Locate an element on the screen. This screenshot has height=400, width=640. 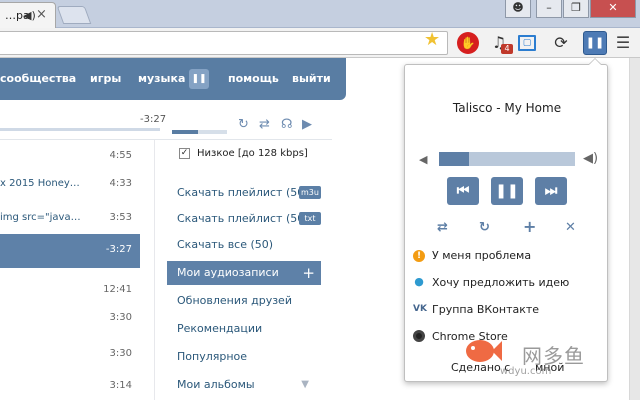
sidebar-item-my-audio: Мои аудиозаписи + is located at coordinates (244, 273).